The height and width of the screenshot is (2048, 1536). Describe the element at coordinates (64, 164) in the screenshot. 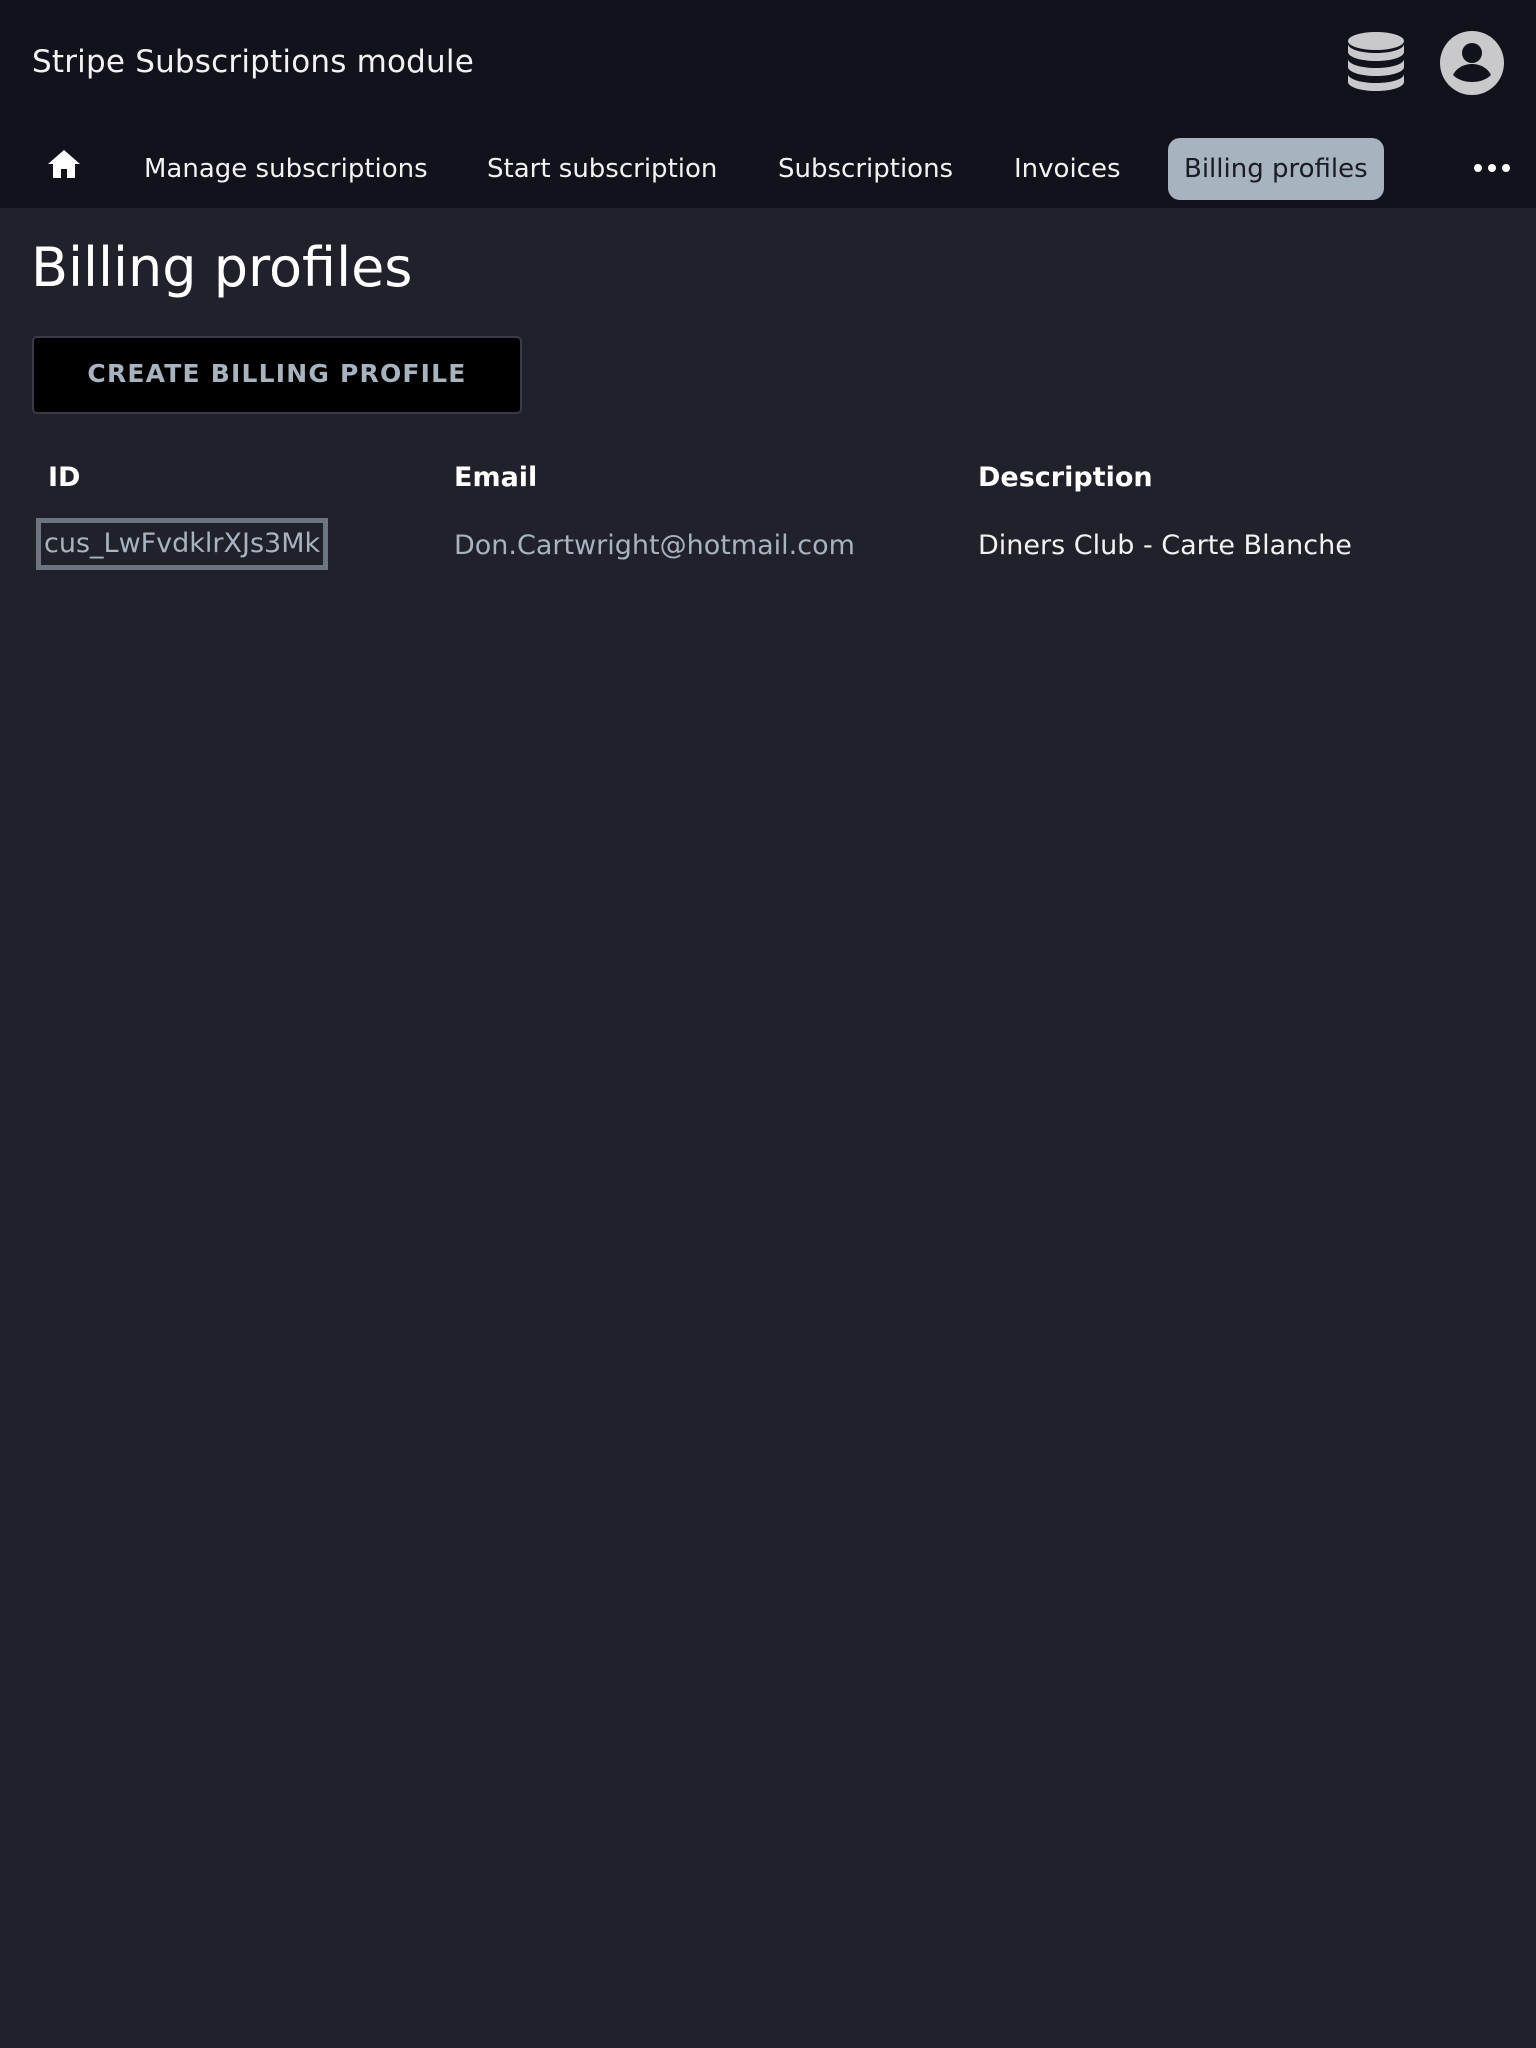

I see `home-icon` at that location.